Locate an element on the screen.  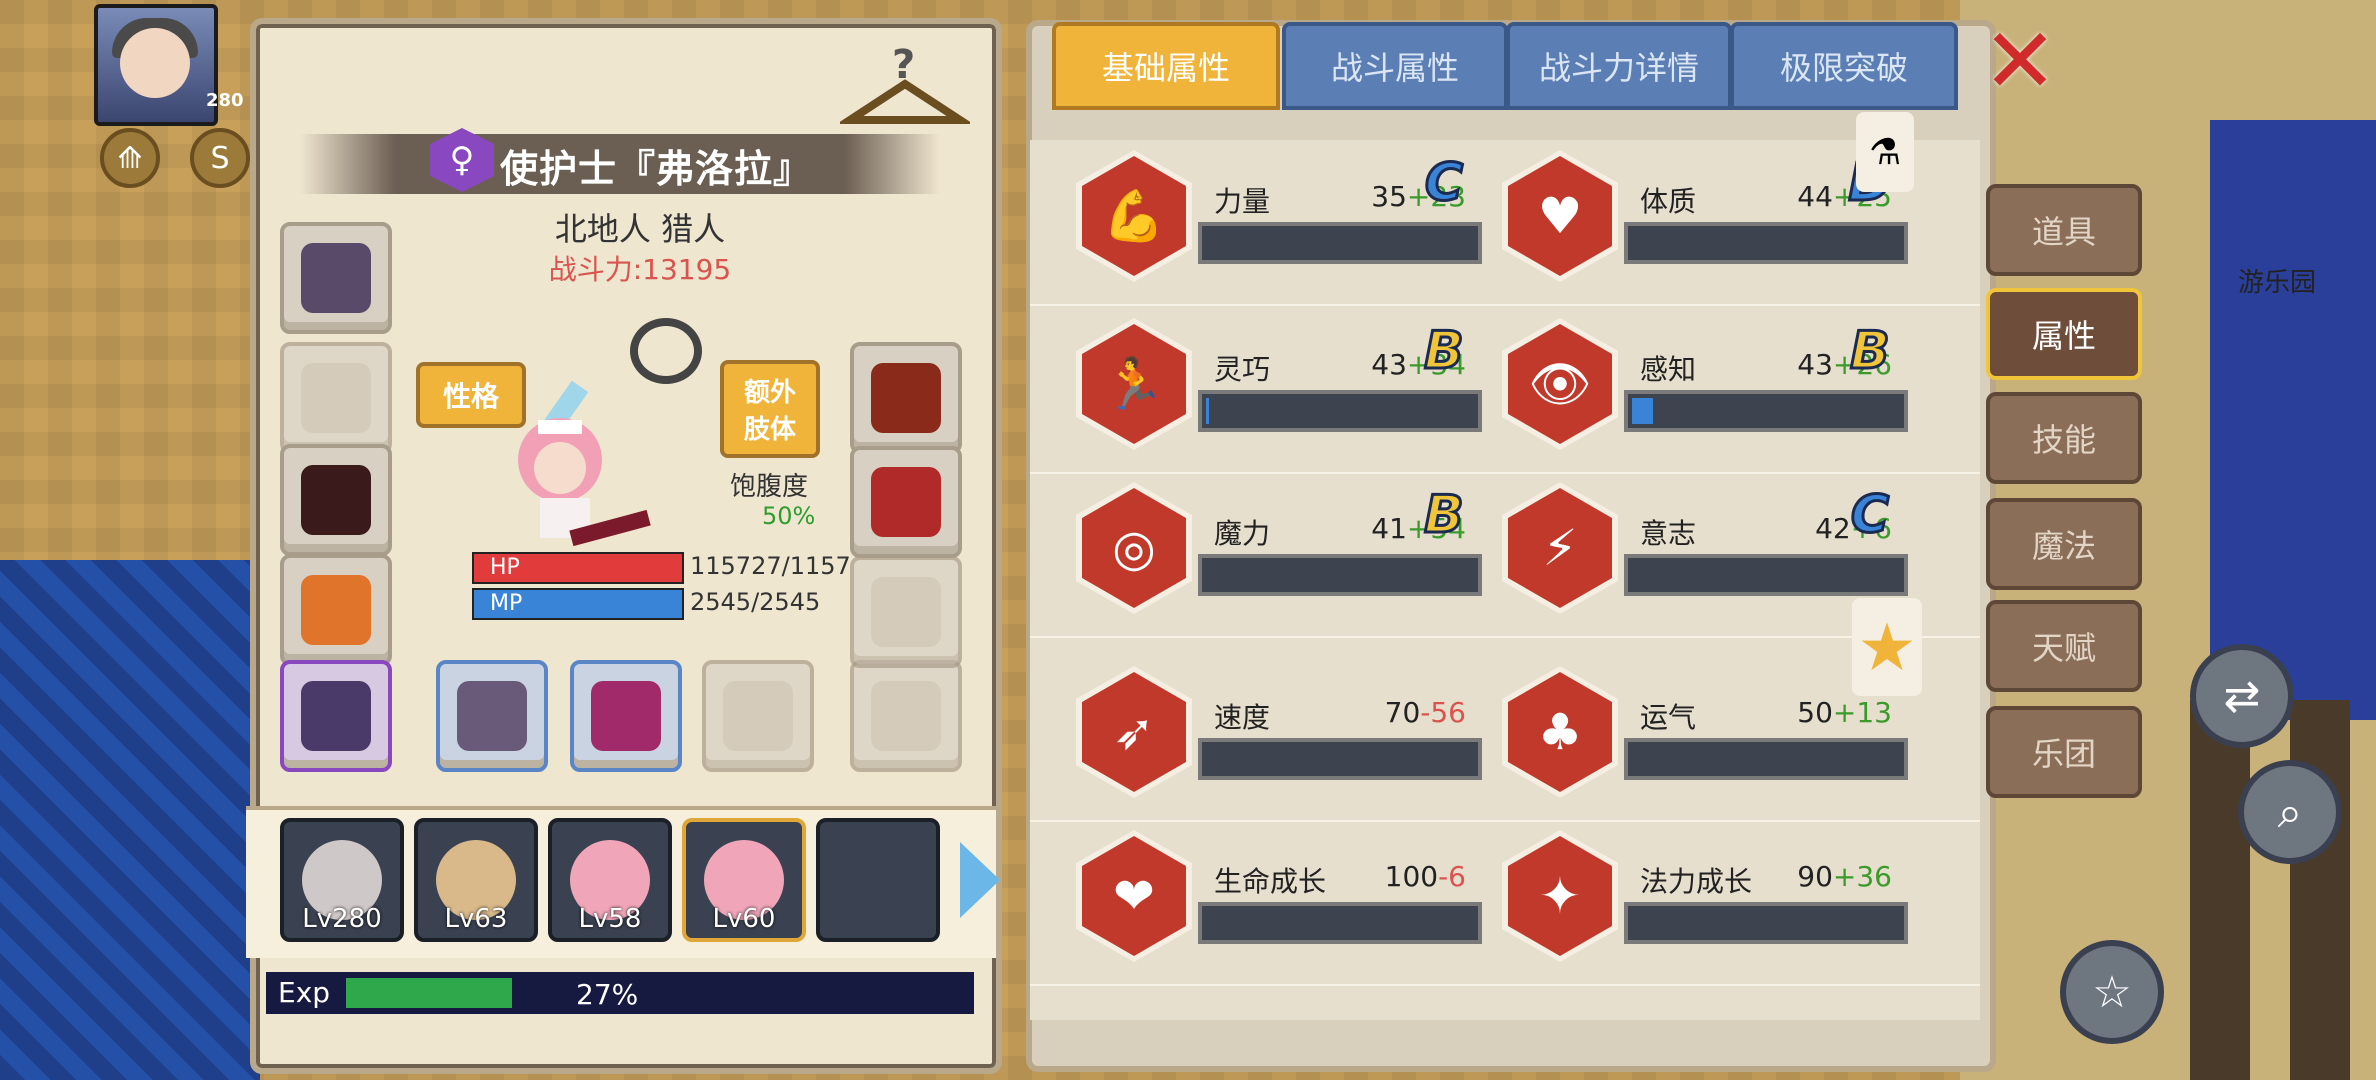
satiety-value: 50% is located at coordinates (789, 516).